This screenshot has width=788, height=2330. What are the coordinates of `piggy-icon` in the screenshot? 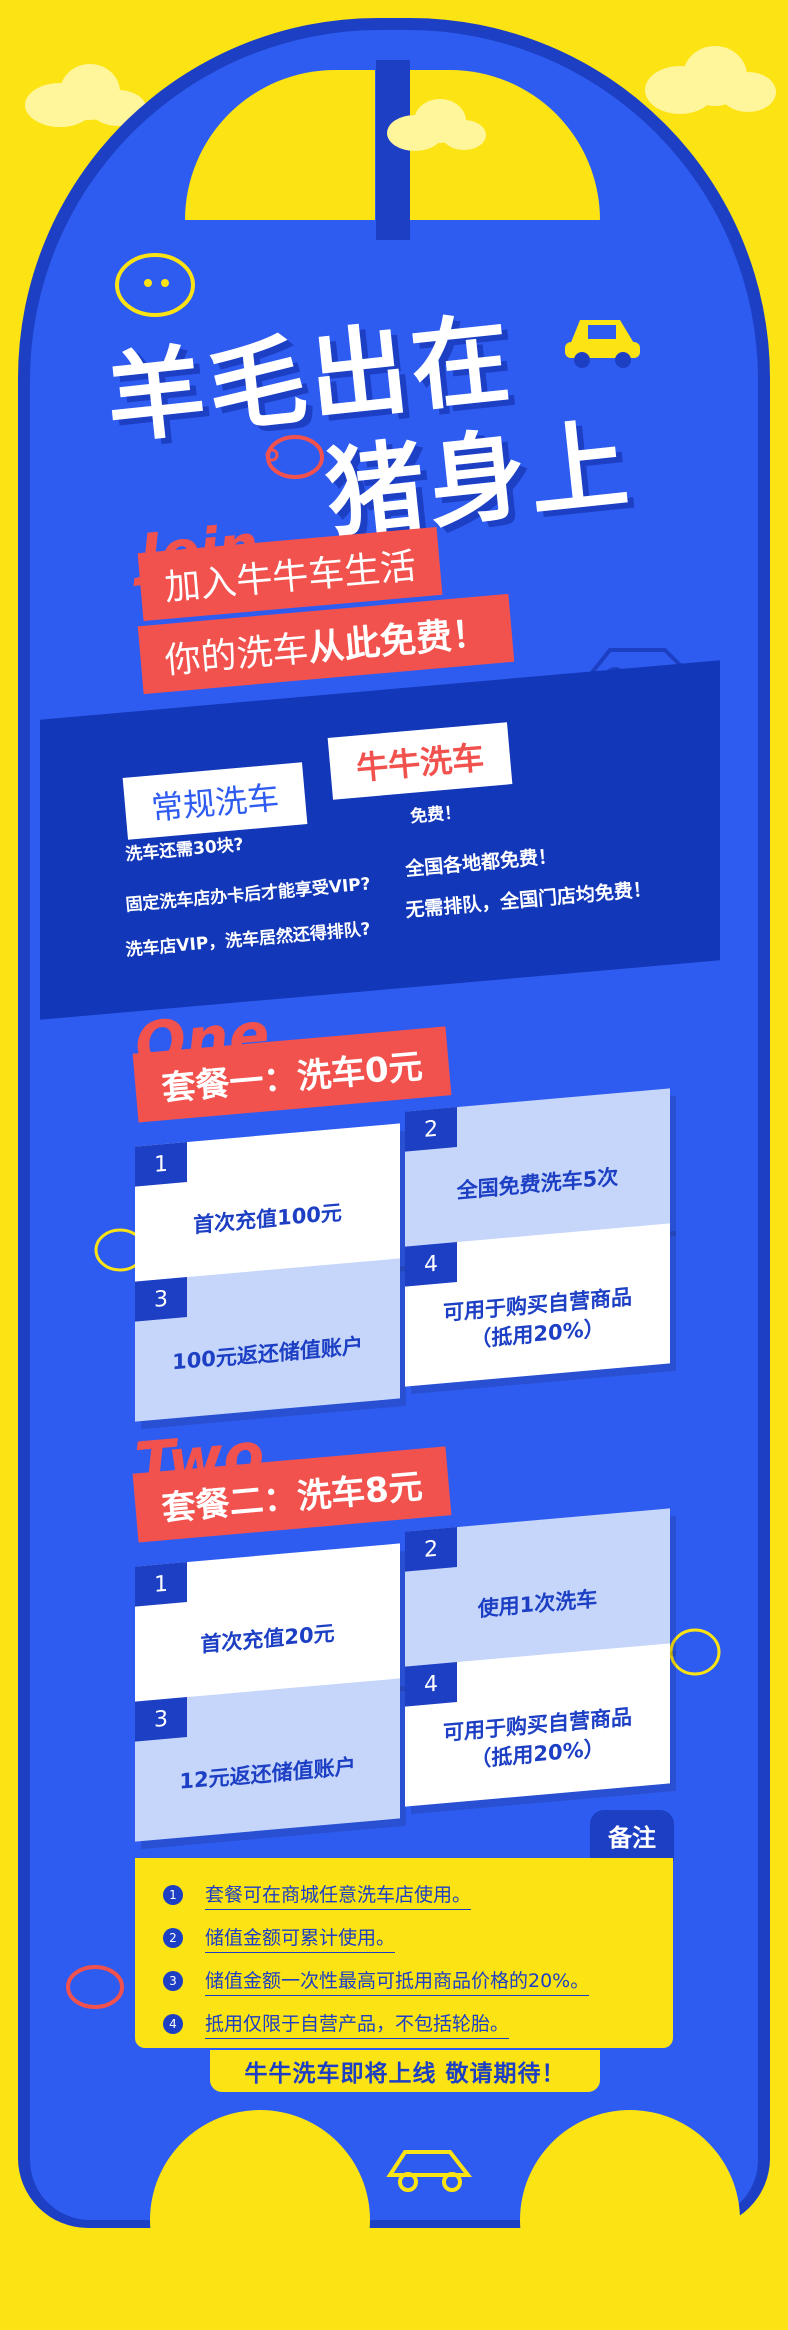 It's located at (95, 1987).